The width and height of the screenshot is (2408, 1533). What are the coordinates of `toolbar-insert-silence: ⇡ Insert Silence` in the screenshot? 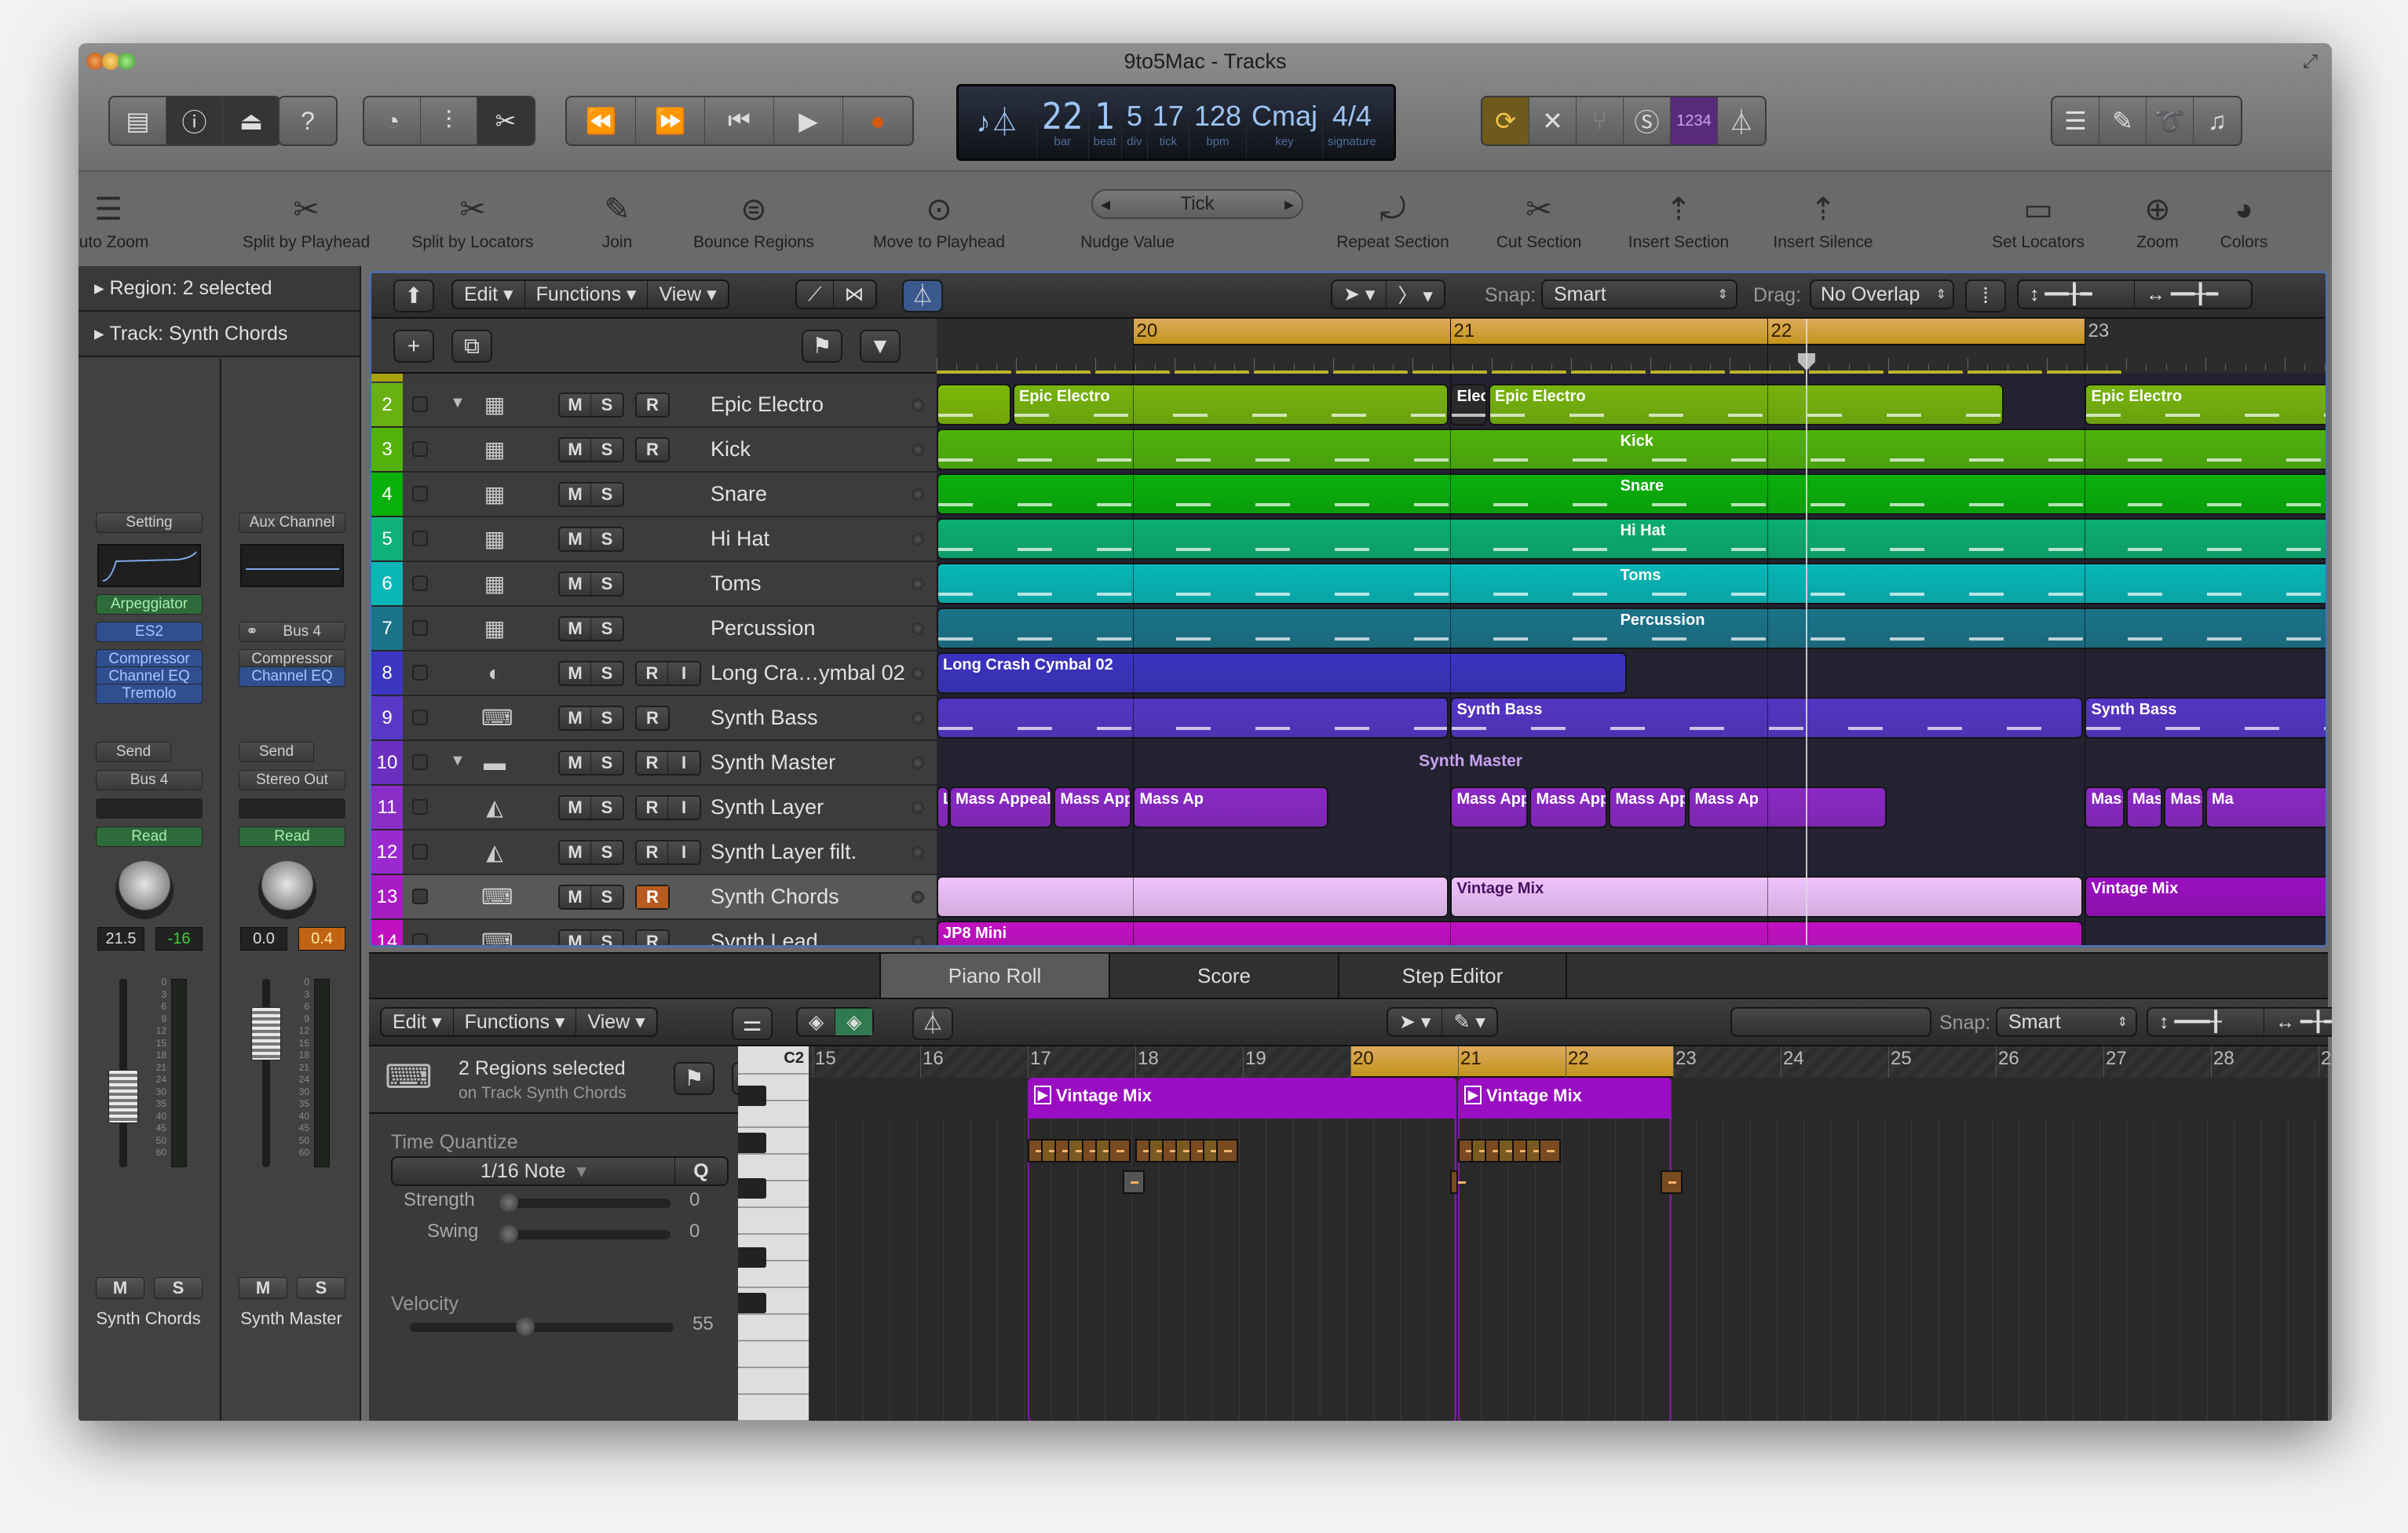 It's located at (1823, 219).